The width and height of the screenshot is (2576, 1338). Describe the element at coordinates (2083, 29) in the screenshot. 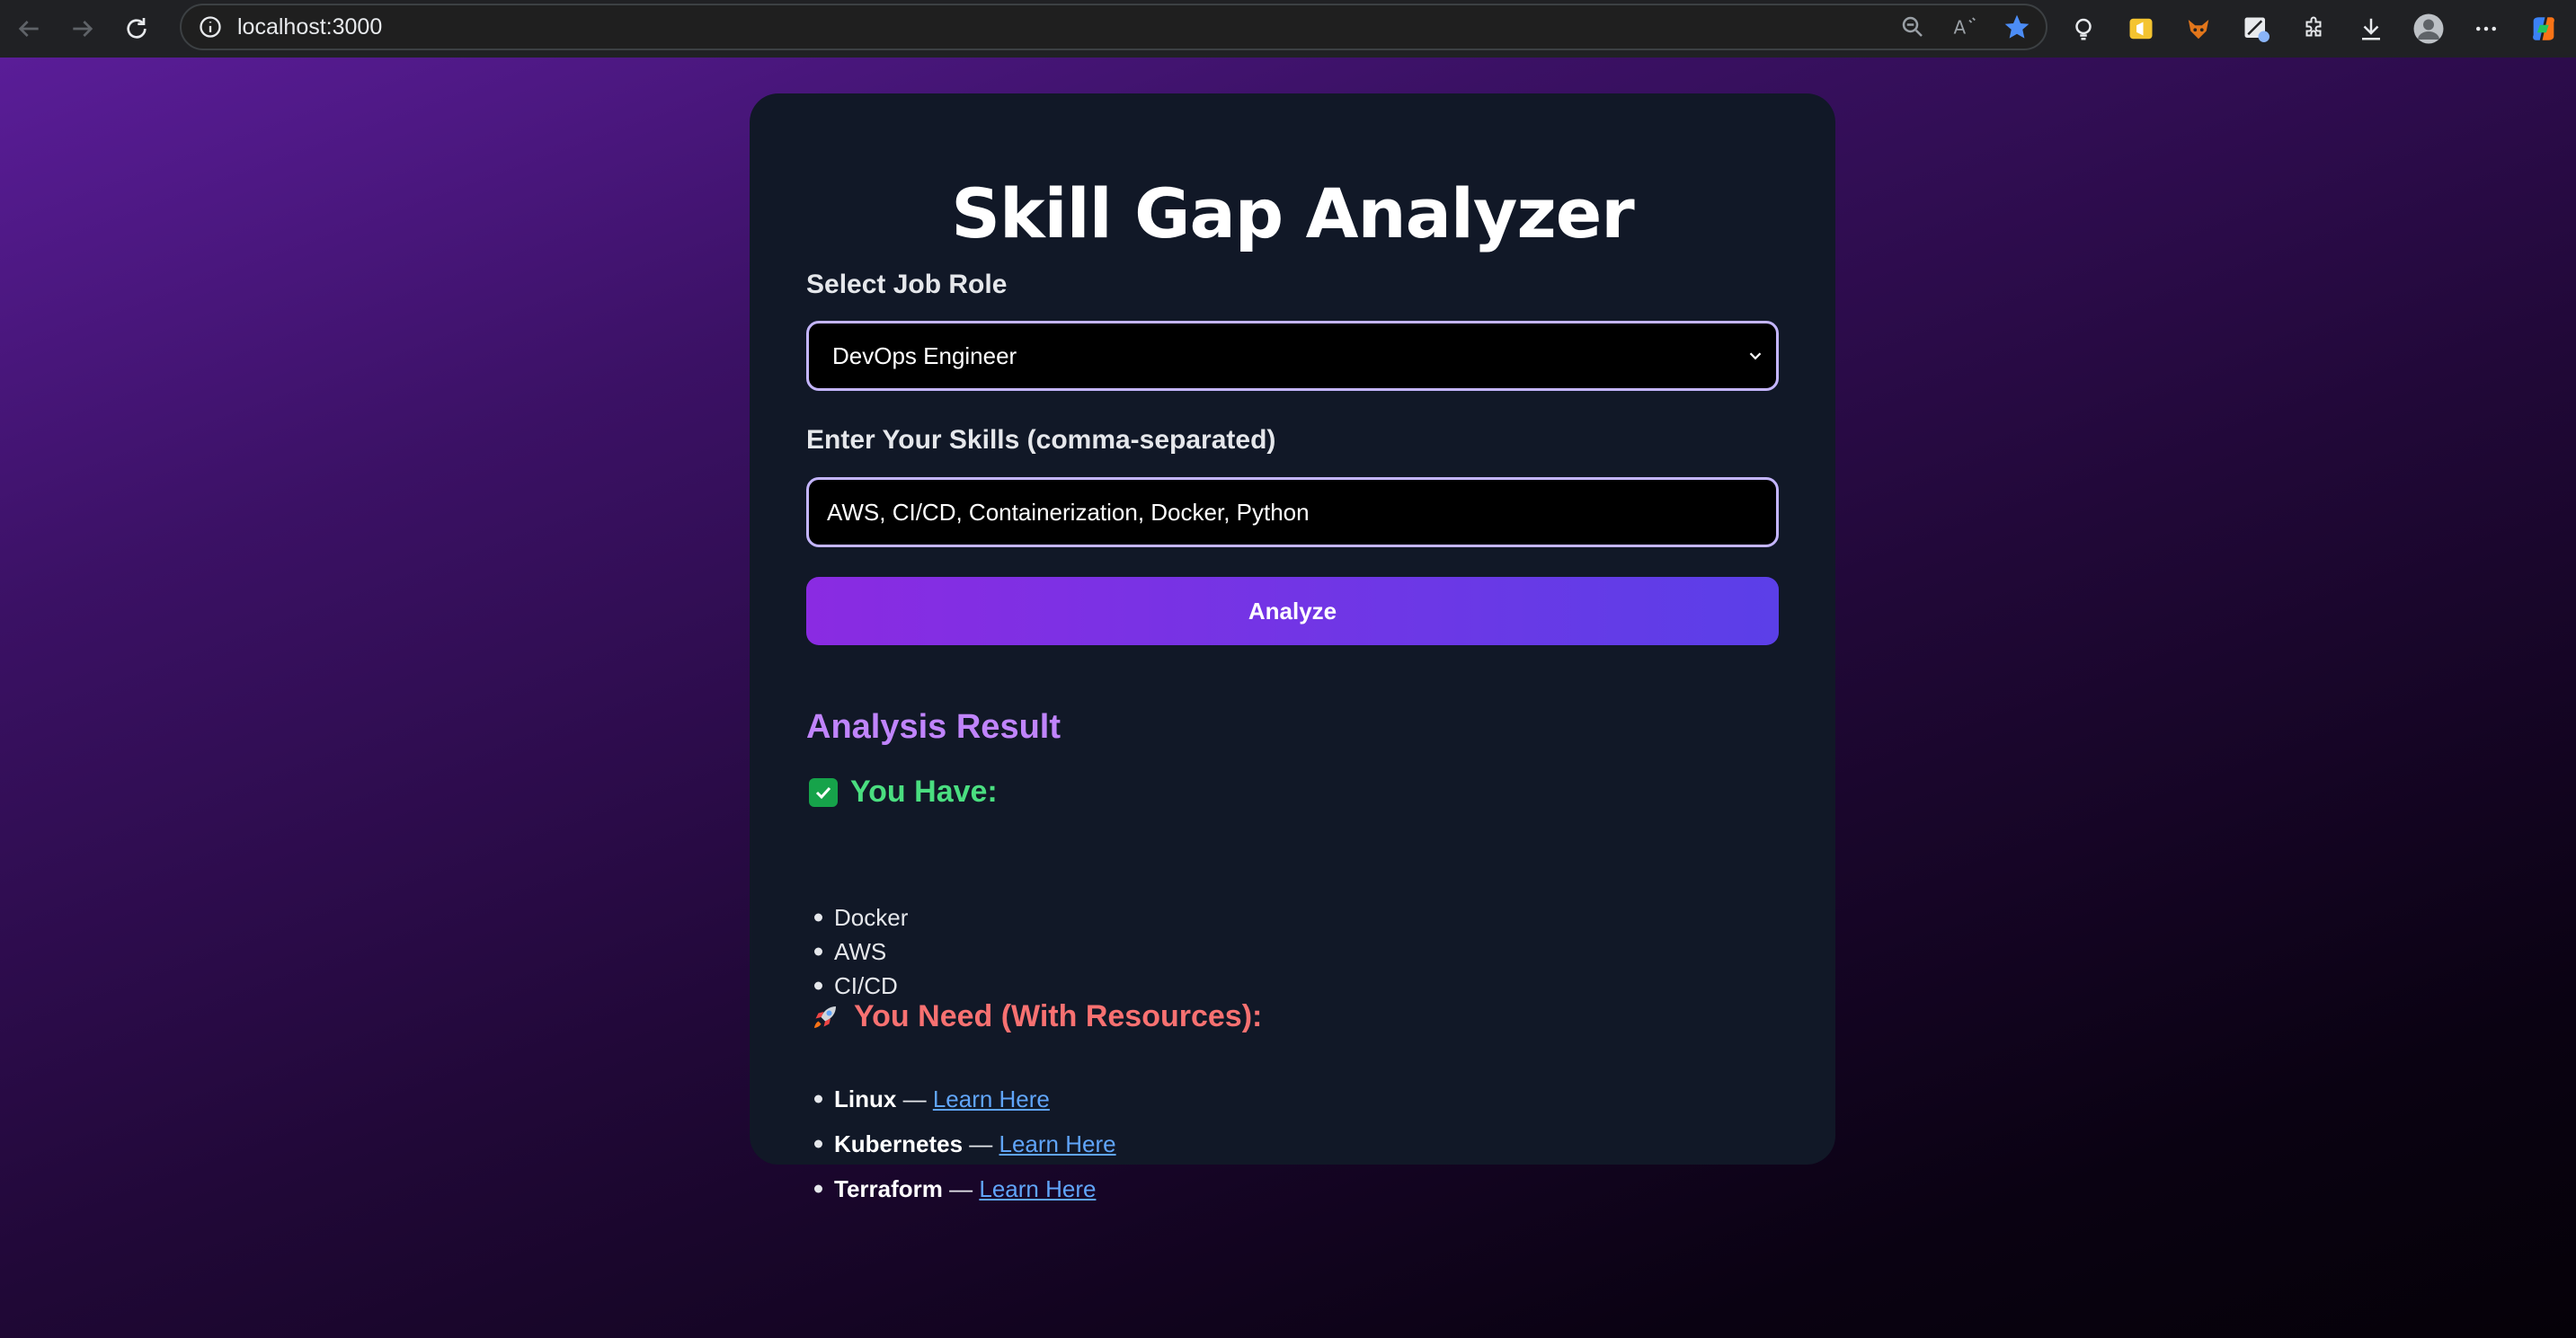

I see `lightbulb-icon` at that location.